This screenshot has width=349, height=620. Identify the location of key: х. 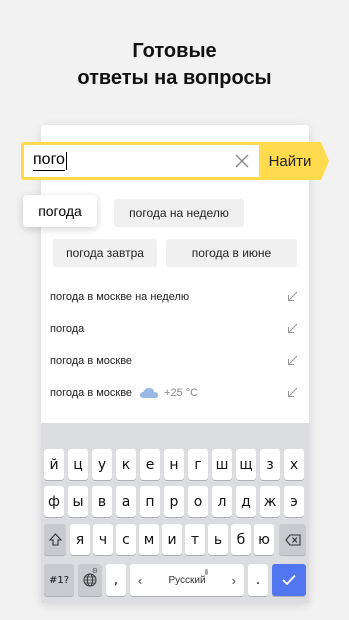
(294, 464).